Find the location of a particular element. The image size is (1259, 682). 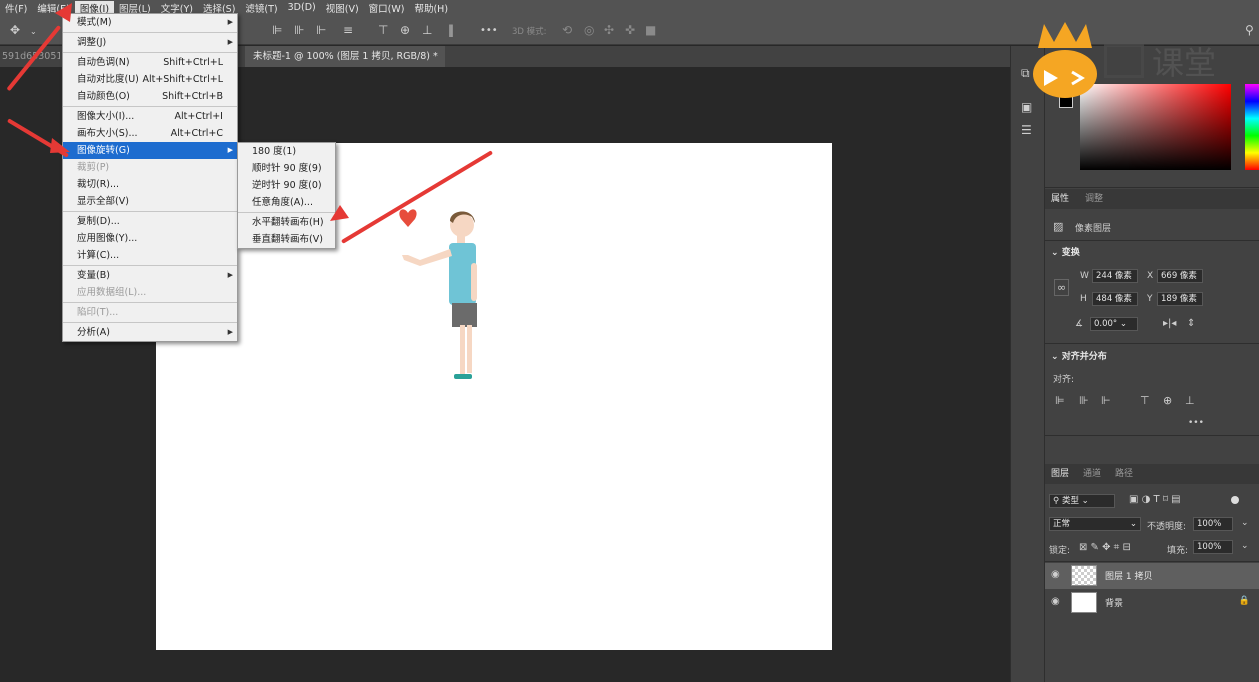

height-field: 484 像素 is located at coordinates (1115, 299).